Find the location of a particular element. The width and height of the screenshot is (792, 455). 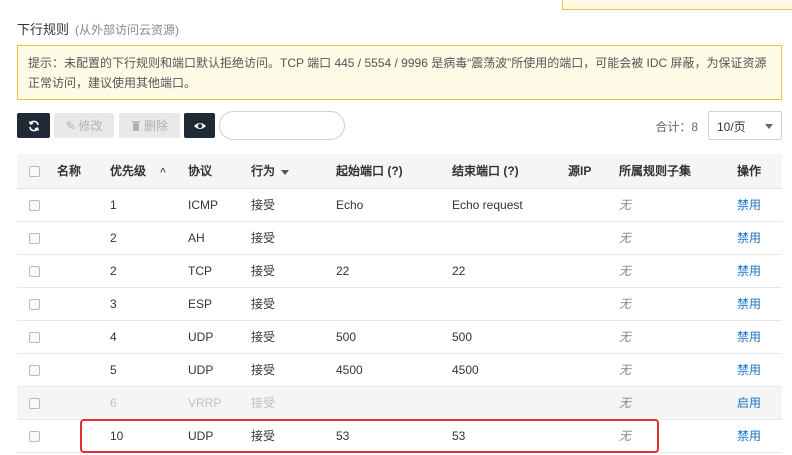

refresh-button is located at coordinates (33, 125).